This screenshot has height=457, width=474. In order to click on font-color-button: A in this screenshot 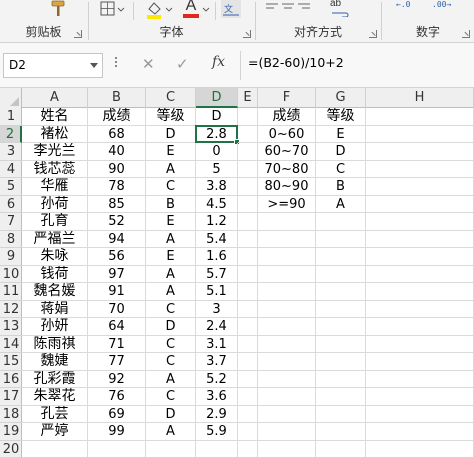, I will do `click(191, 9)`.